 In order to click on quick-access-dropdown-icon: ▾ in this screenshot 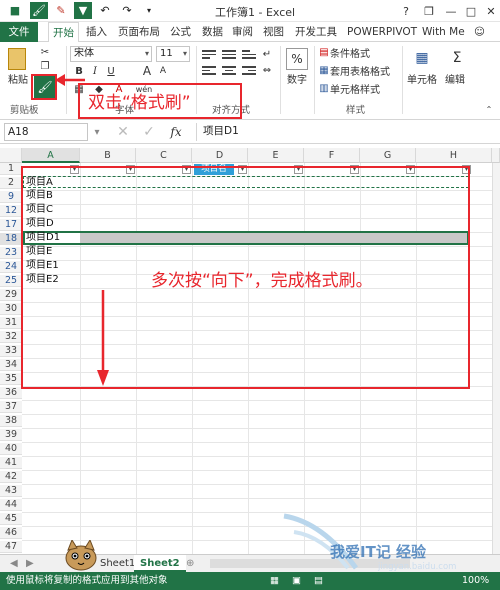, I will do `click(149, 10)`.